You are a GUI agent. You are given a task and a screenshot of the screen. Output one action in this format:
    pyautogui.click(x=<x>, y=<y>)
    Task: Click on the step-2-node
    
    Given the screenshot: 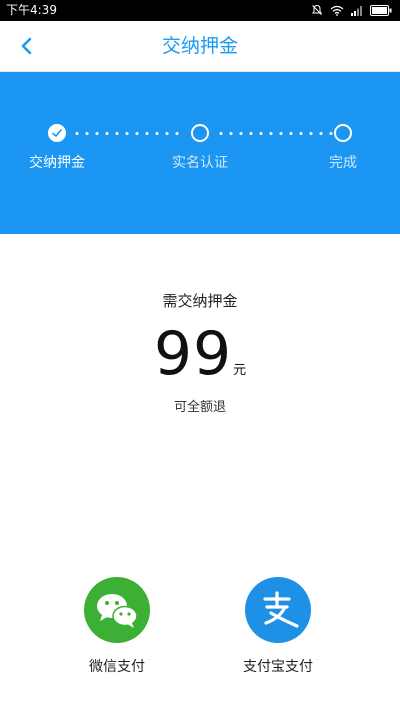 What is the action you would take?
    pyautogui.click(x=200, y=133)
    